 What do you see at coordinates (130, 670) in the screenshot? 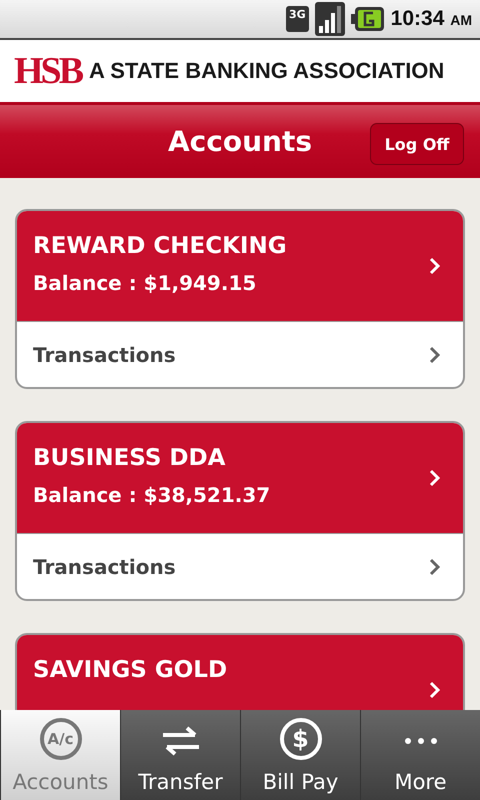
I see `account-name: SAVINGS GOLD` at bounding box center [130, 670].